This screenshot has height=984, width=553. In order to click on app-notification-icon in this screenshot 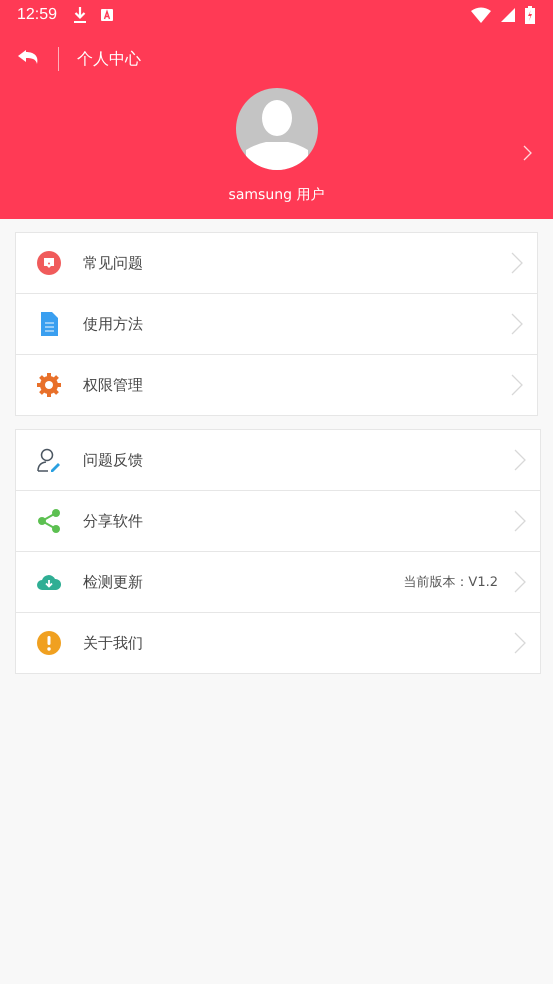, I will do `click(107, 15)`.